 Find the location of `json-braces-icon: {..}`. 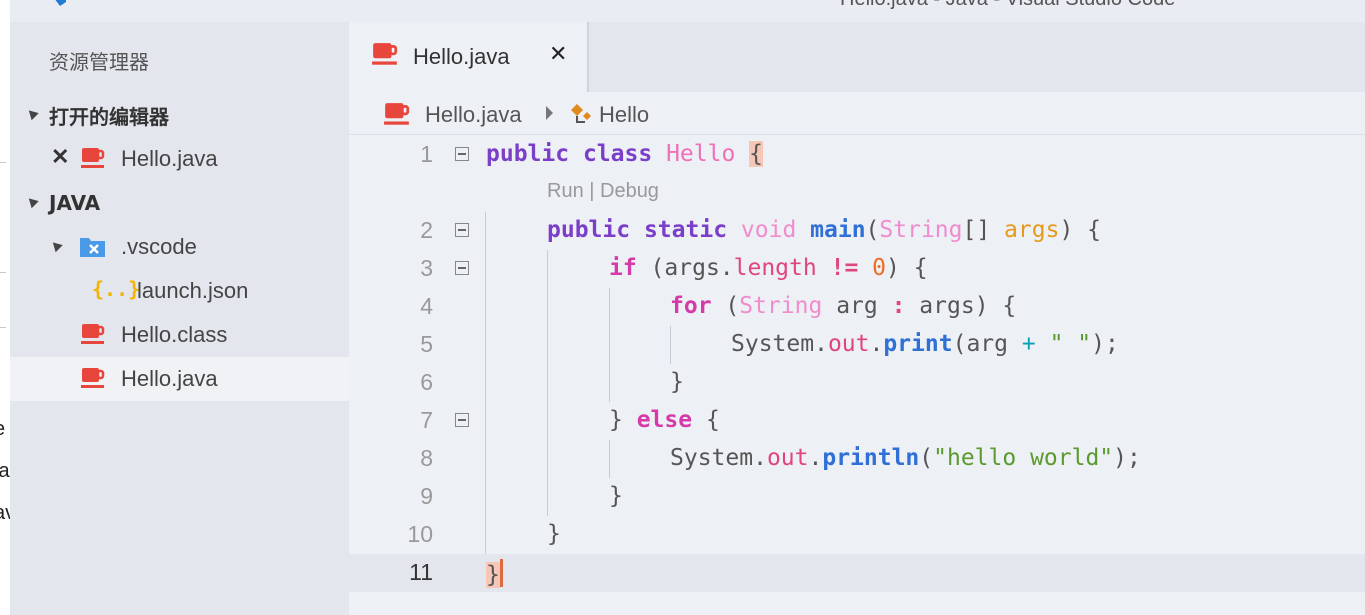

json-braces-icon: {..} is located at coordinates (116, 289).